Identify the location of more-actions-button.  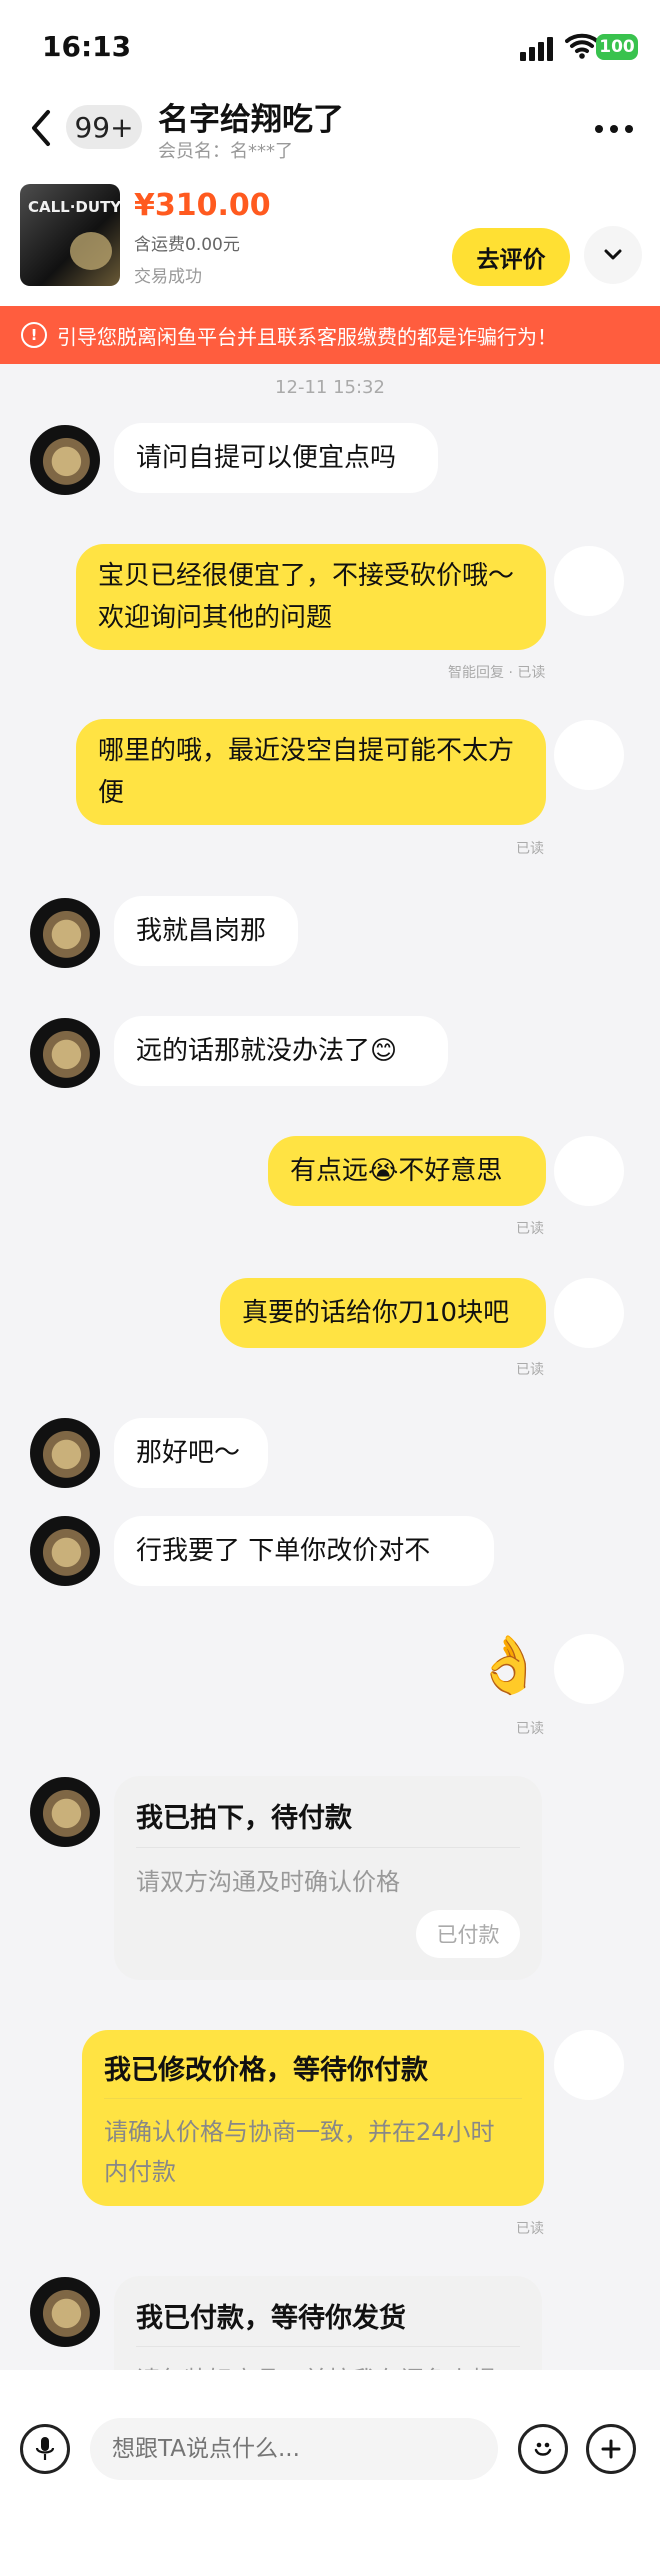
(611, 2449).